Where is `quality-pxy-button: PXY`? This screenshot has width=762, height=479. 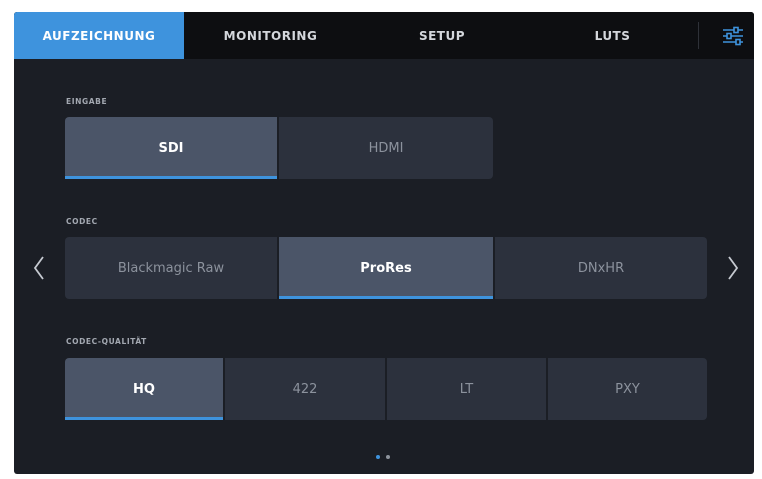 quality-pxy-button: PXY is located at coordinates (627, 389).